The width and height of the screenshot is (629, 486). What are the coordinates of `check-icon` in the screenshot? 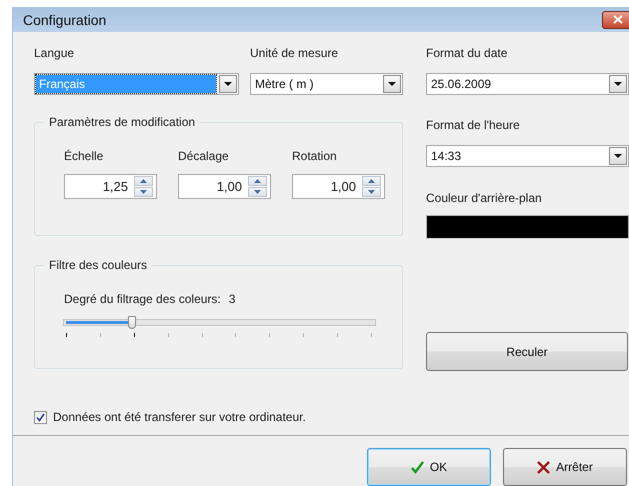 It's located at (417, 467).